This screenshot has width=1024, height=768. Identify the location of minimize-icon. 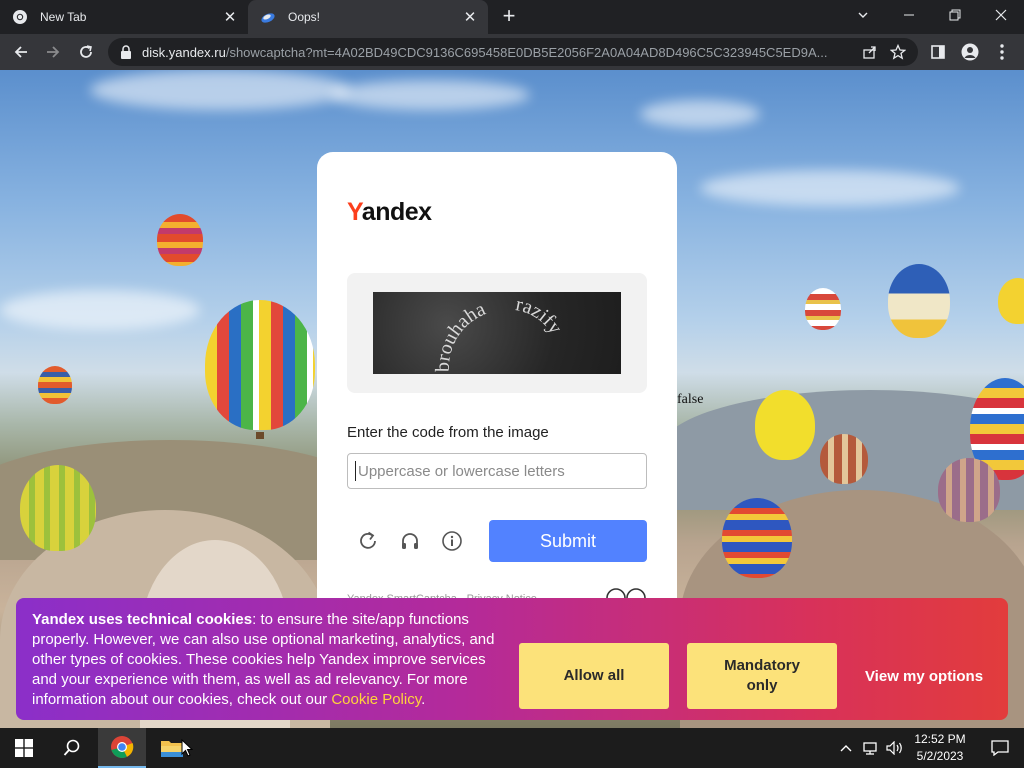
(909, 15).